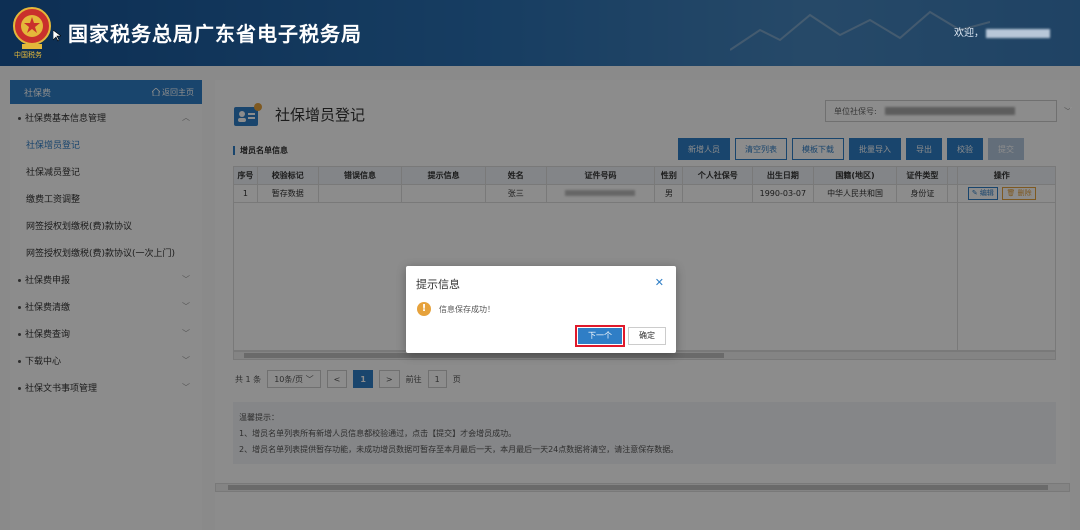 Image resolution: width=1080 pixels, height=530 pixels. What do you see at coordinates (924, 149) in the screenshot?
I see `export-button: 导出` at bounding box center [924, 149].